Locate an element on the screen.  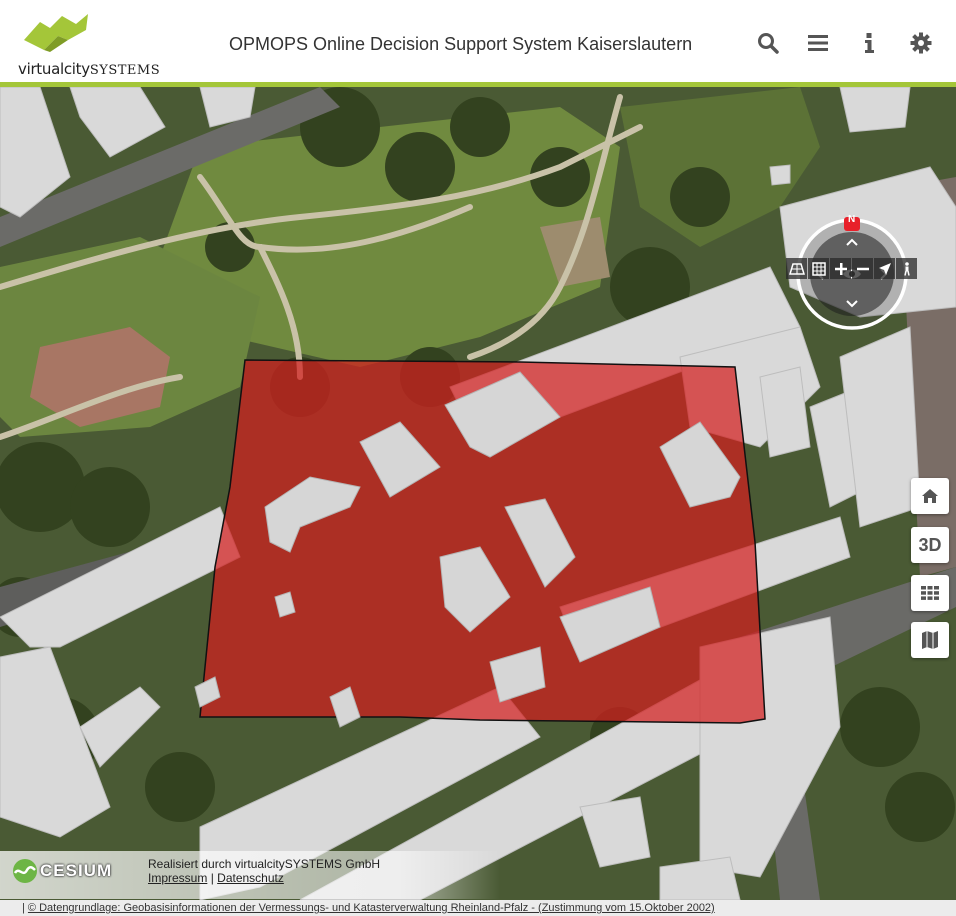
company-logo: virtualcitySYSTEMS is located at coordinates (84, 43).